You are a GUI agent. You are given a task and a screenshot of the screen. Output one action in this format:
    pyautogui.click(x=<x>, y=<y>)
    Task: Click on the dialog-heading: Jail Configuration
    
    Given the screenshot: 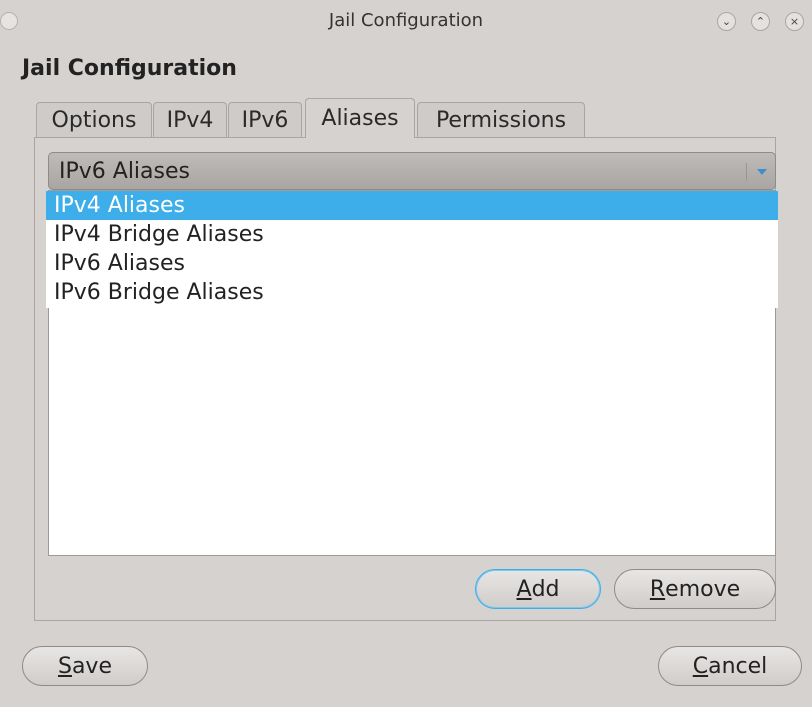 What is the action you would take?
    pyautogui.click(x=129, y=68)
    